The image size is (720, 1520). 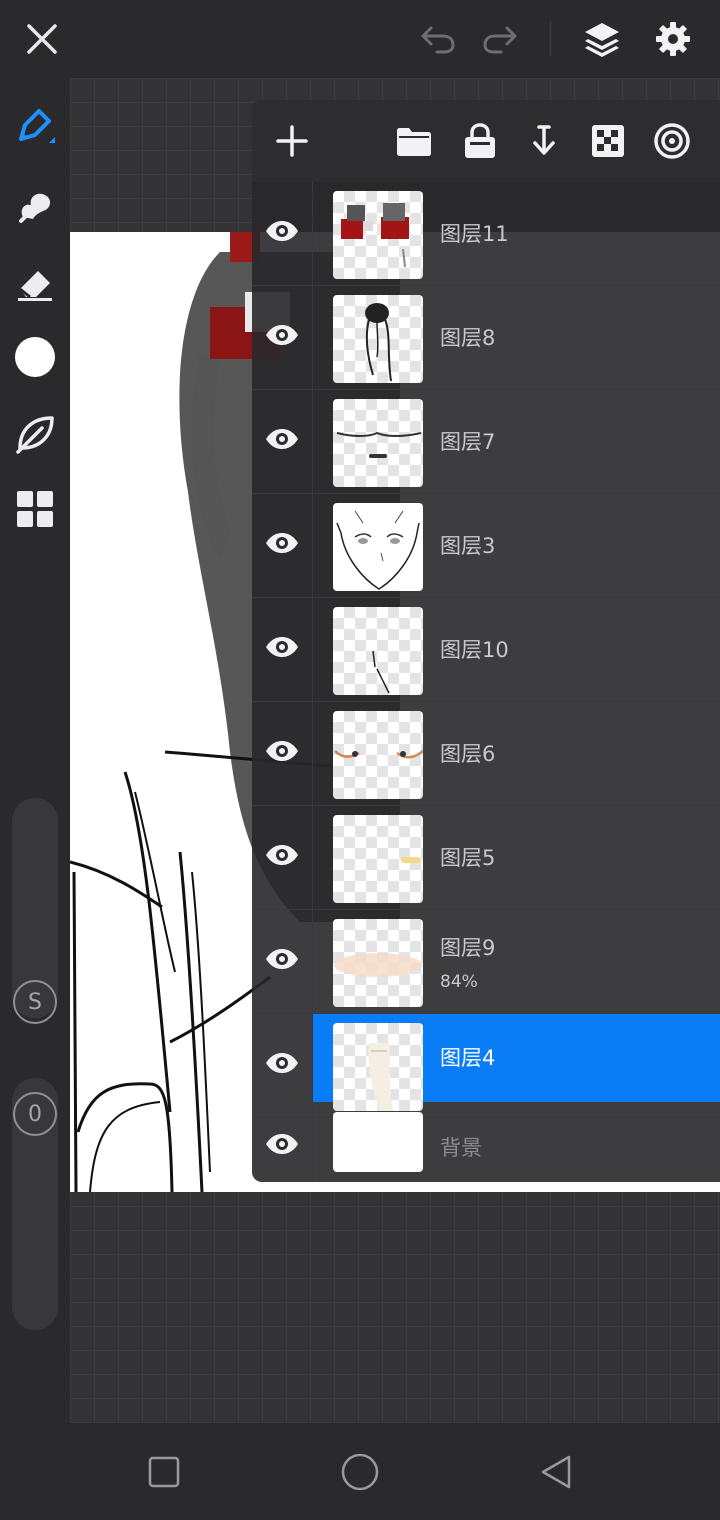 What do you see at coordinates (544, 141) in the screenshot?
I see `merge-down-icon` at bounding box center [544, 141].